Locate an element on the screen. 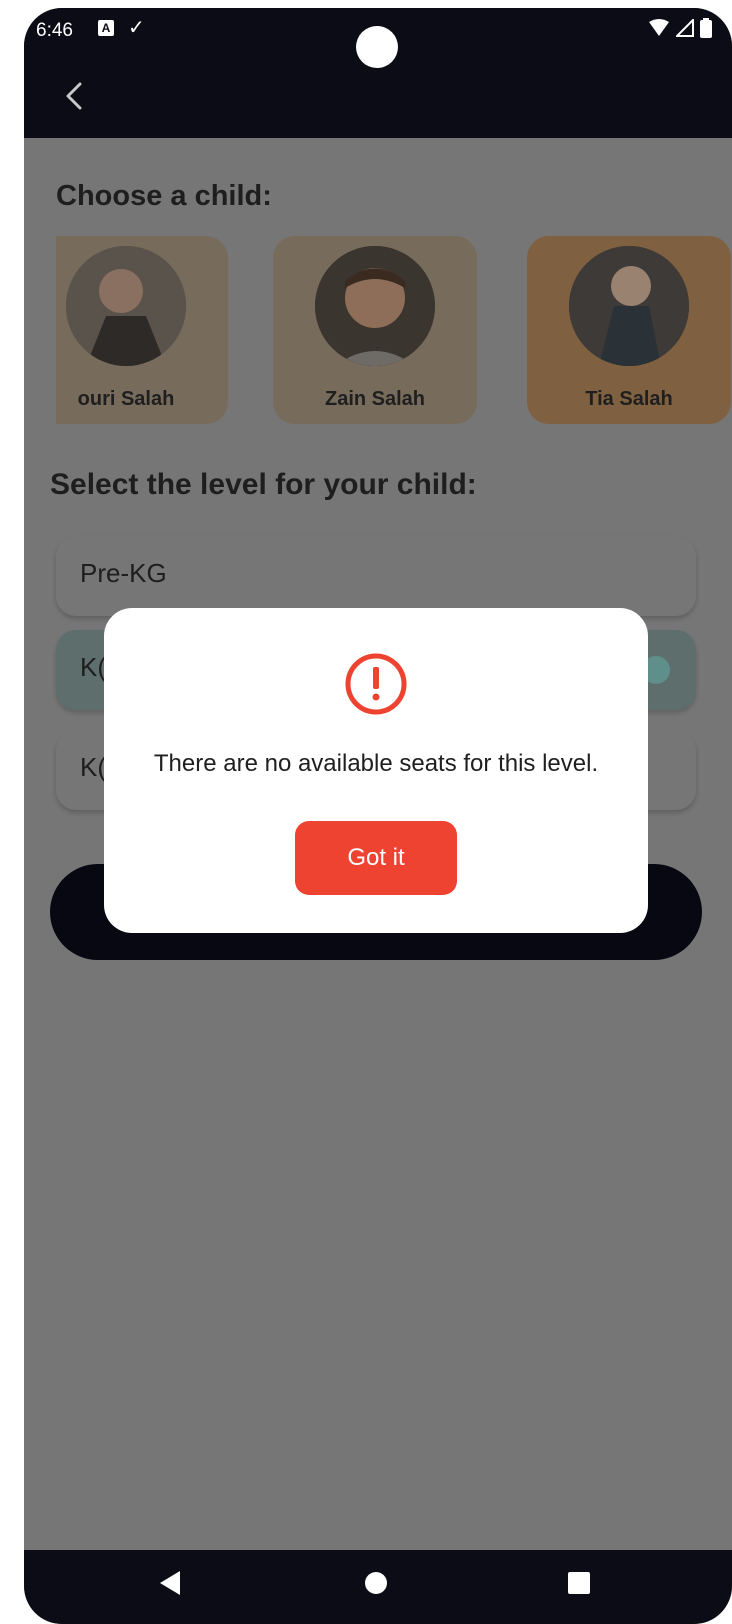 This screenshot has height=1624, width=732. alert-circle-icon is located at coordinates (376, 684).